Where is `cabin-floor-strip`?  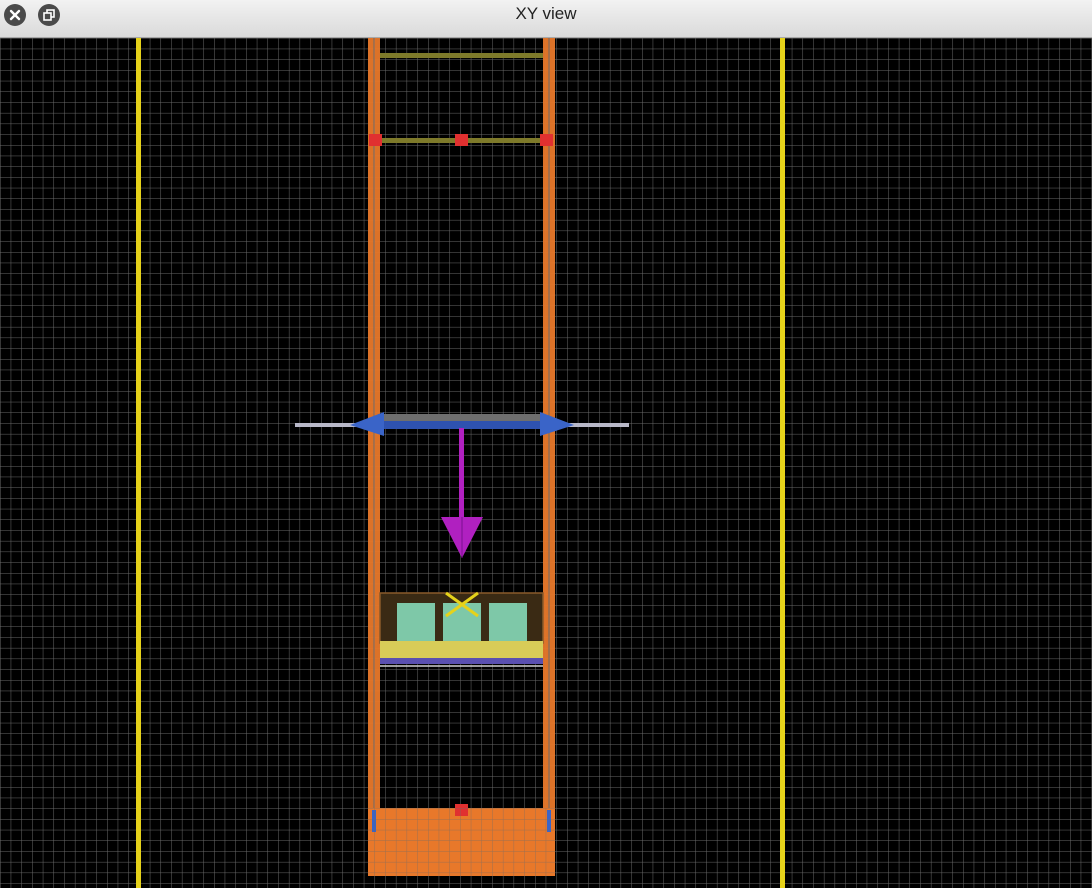
cabin-floor-strip is located at coordinates (461, 661).